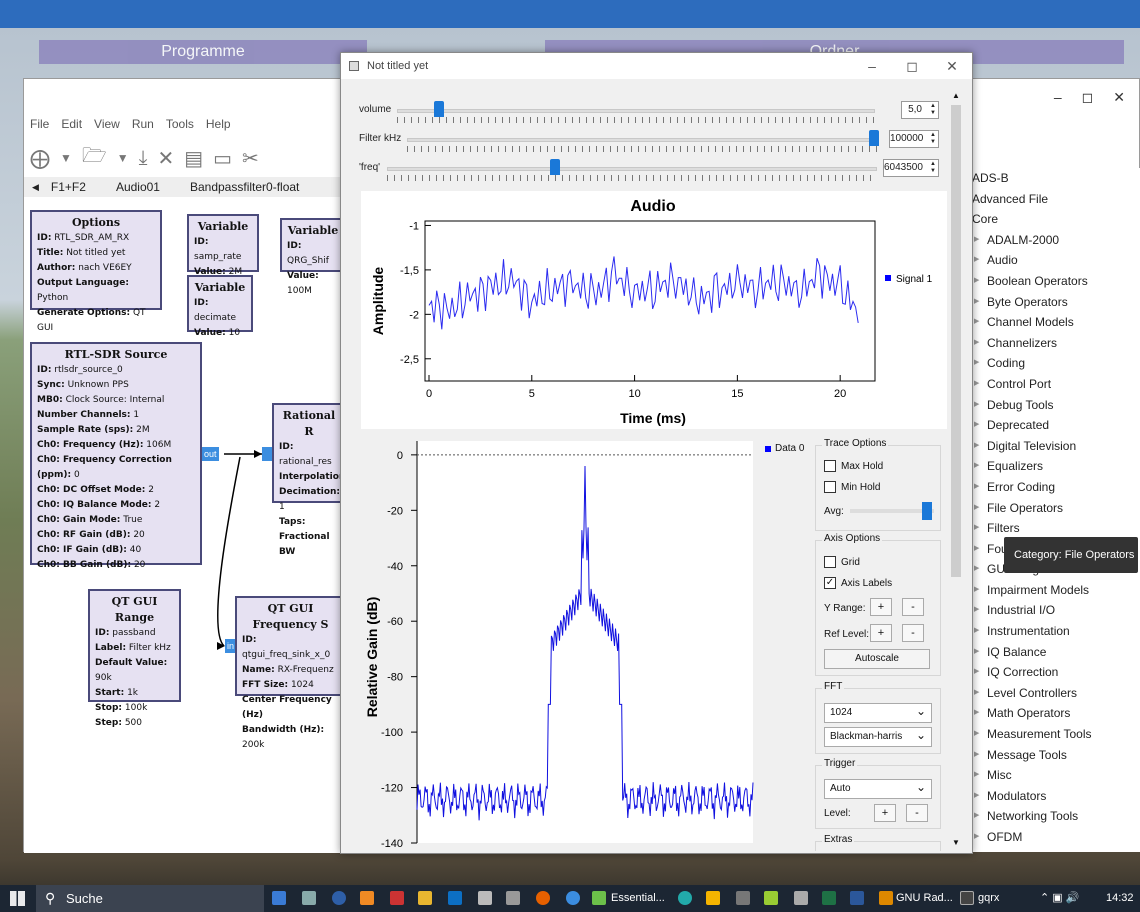 Image resolution: width=1140 pixels, height=912 pixels. What do you see at coordinates (543, 898) in the screenshot?
I see `firefox-icon` at bounding box center [543, 898].